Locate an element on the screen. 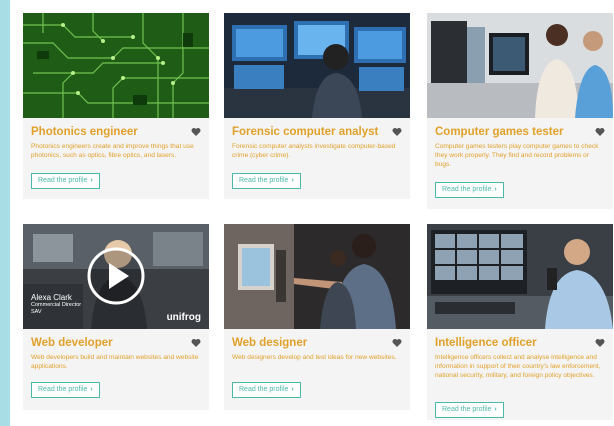 The height and width of the screenshot is (426, 614). card-image-analyst-monitors is located at coordinates (317, 65).